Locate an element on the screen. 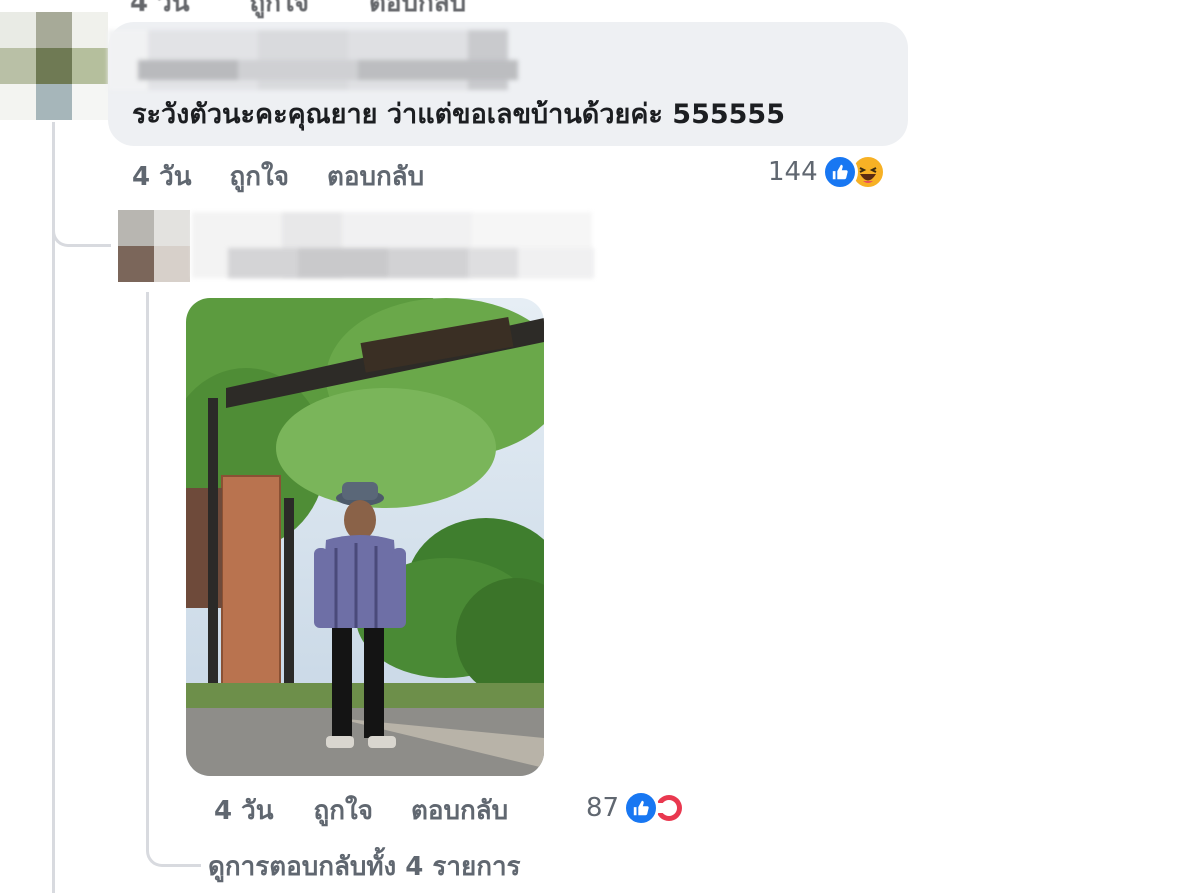  comment-time: 4 วัน is located at coordinates (162, 176).